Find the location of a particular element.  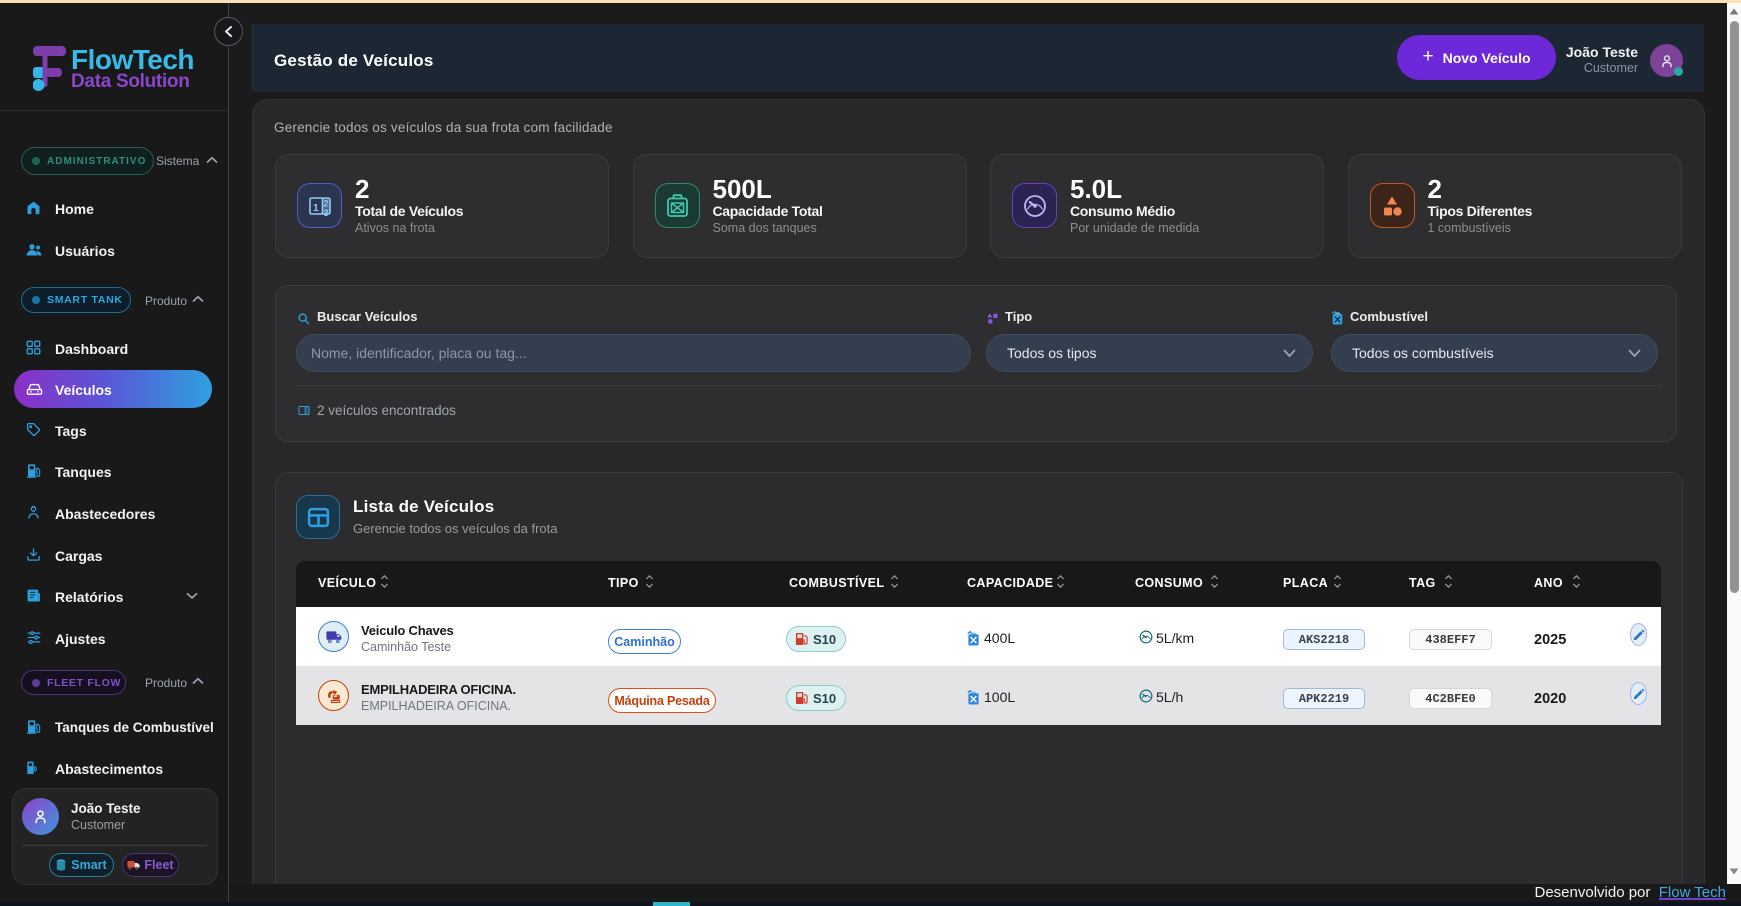

svg-text: 1 is located at coordinates (316, 208).